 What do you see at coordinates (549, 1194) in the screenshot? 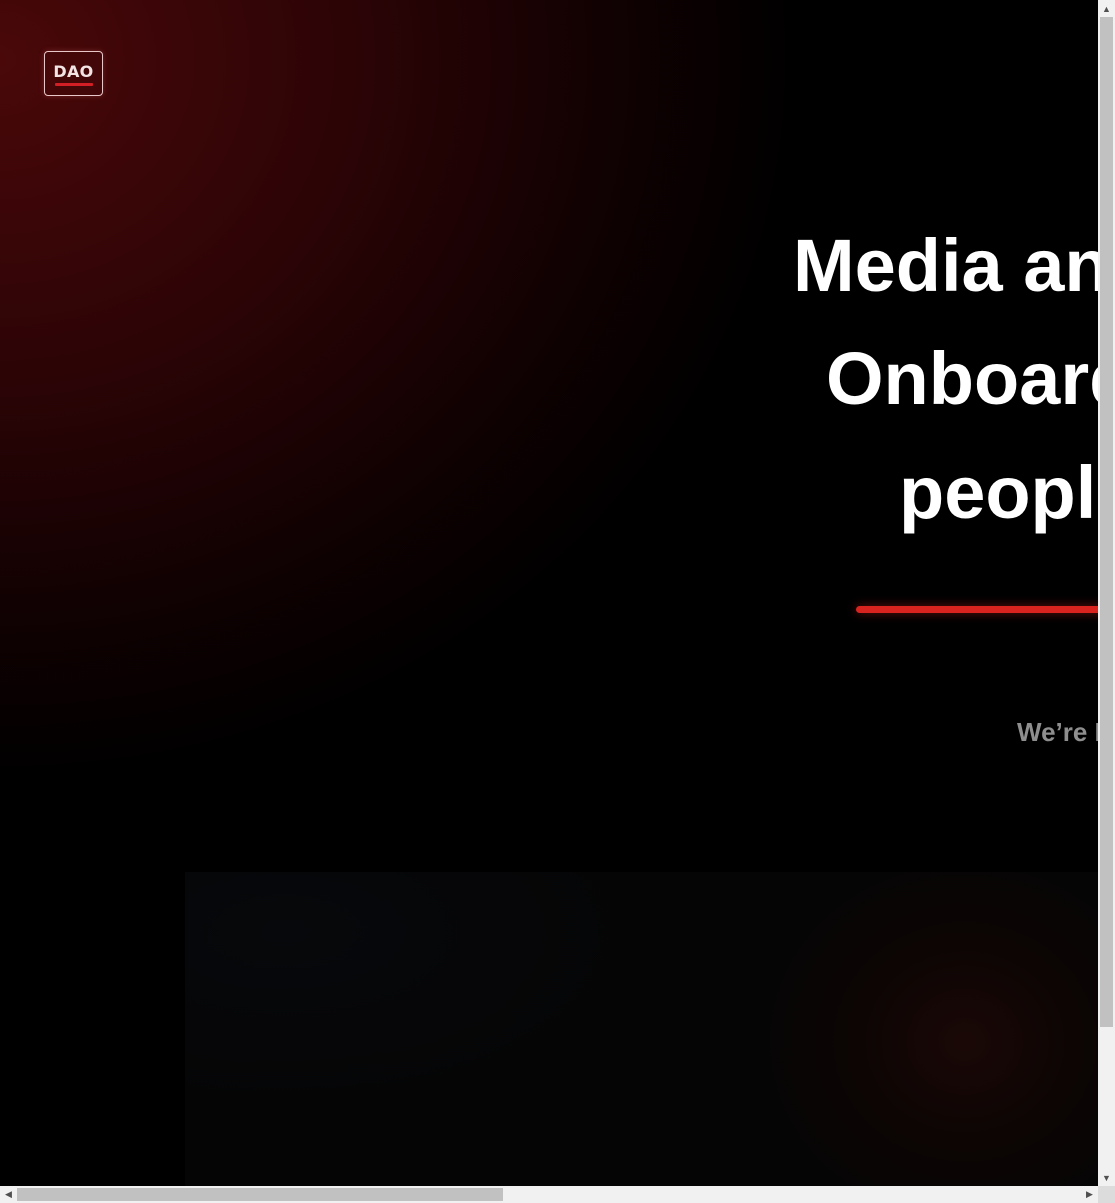
I see `horizontal-scrollbar: ◀ ▶` at bounding box center [549, 1194].